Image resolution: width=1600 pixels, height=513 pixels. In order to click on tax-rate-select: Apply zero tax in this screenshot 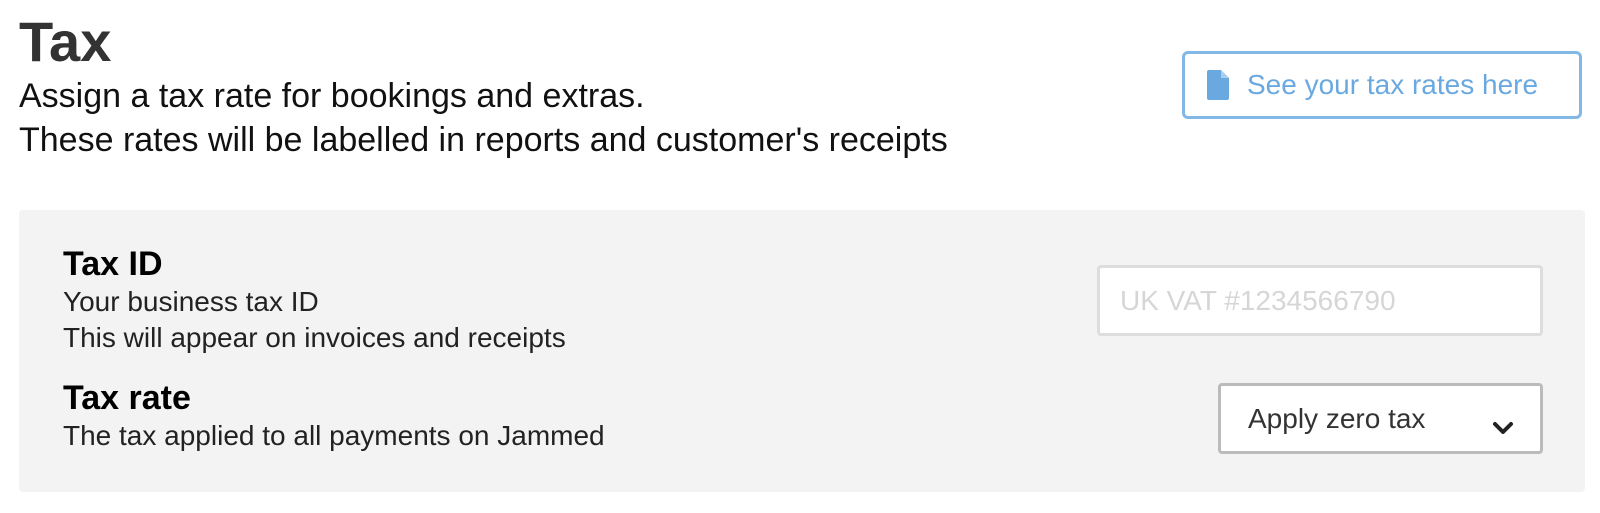, I will do `click(1380, 418)`.